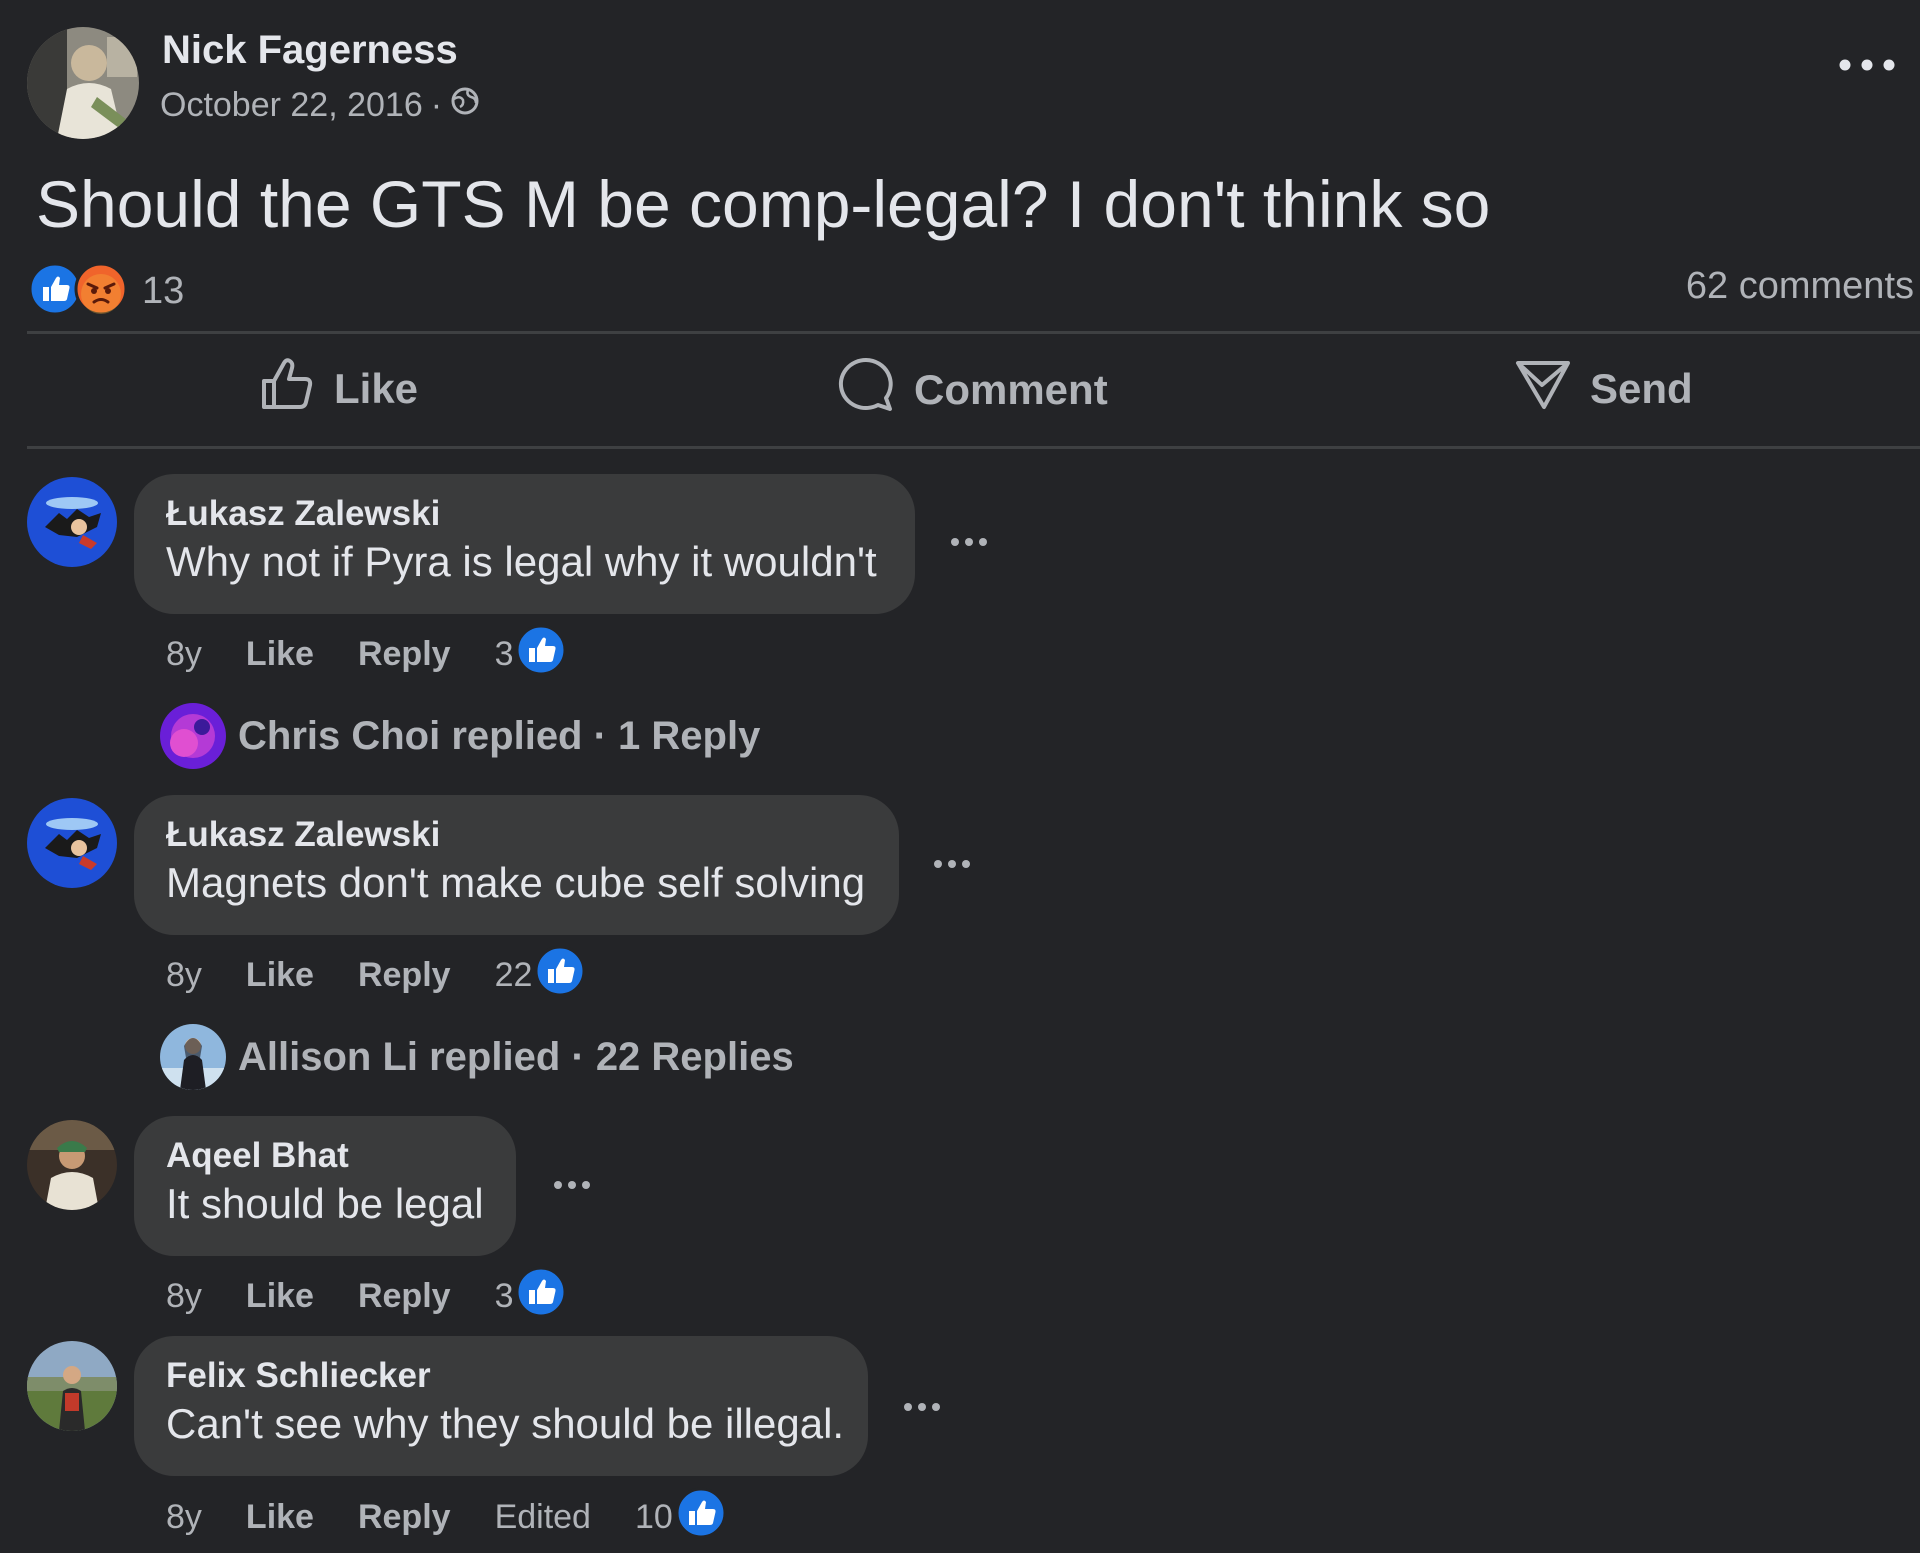 The width and height of the screenshot is (1920, 1553). What do you see at coordinates (505, 1423) in the screenshot?
I see `comment-text: Can't see why they should be illegal.` at bounding box center [505, 1423].